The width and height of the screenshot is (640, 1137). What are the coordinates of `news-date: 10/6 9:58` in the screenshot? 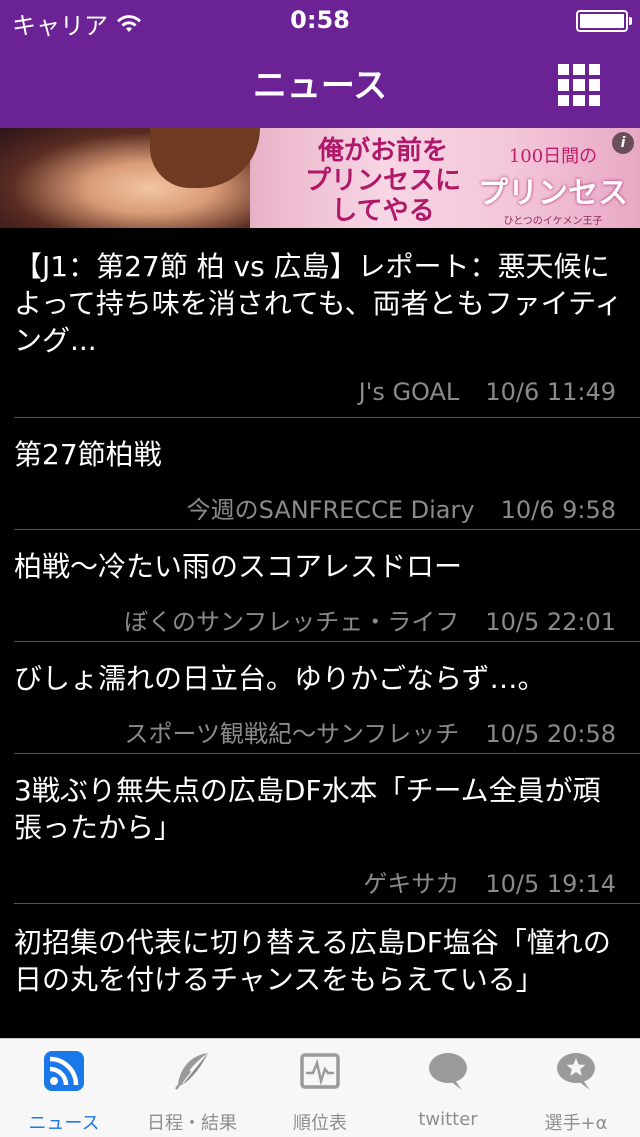 It's located at (558, 510).